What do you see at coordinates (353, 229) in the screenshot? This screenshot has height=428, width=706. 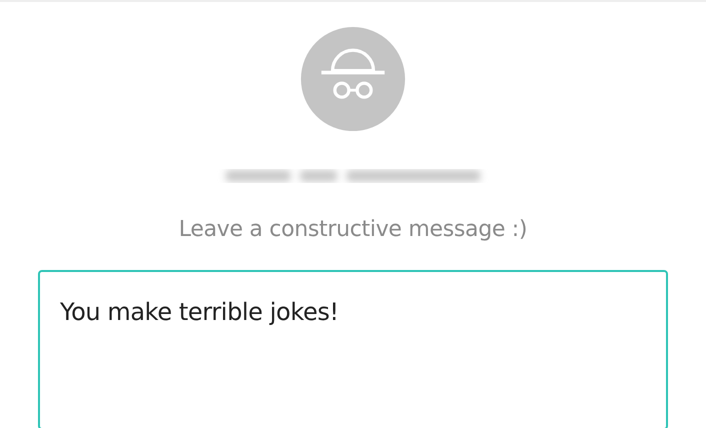 I see `prompt-text: Leave a constructive message :)` at bounding box center [353, 229].